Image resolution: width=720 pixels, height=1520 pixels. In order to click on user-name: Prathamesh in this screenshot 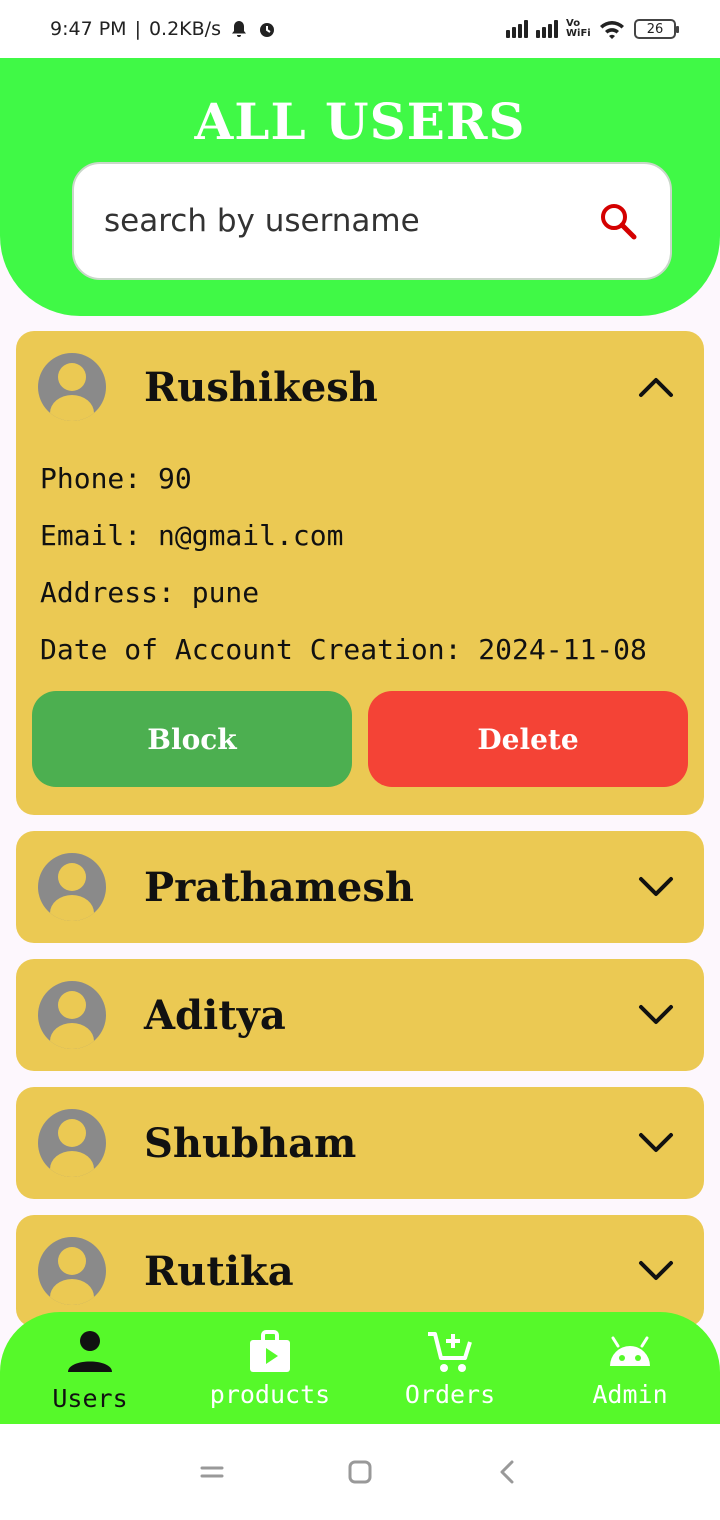, I will do `click(279, 887)`.